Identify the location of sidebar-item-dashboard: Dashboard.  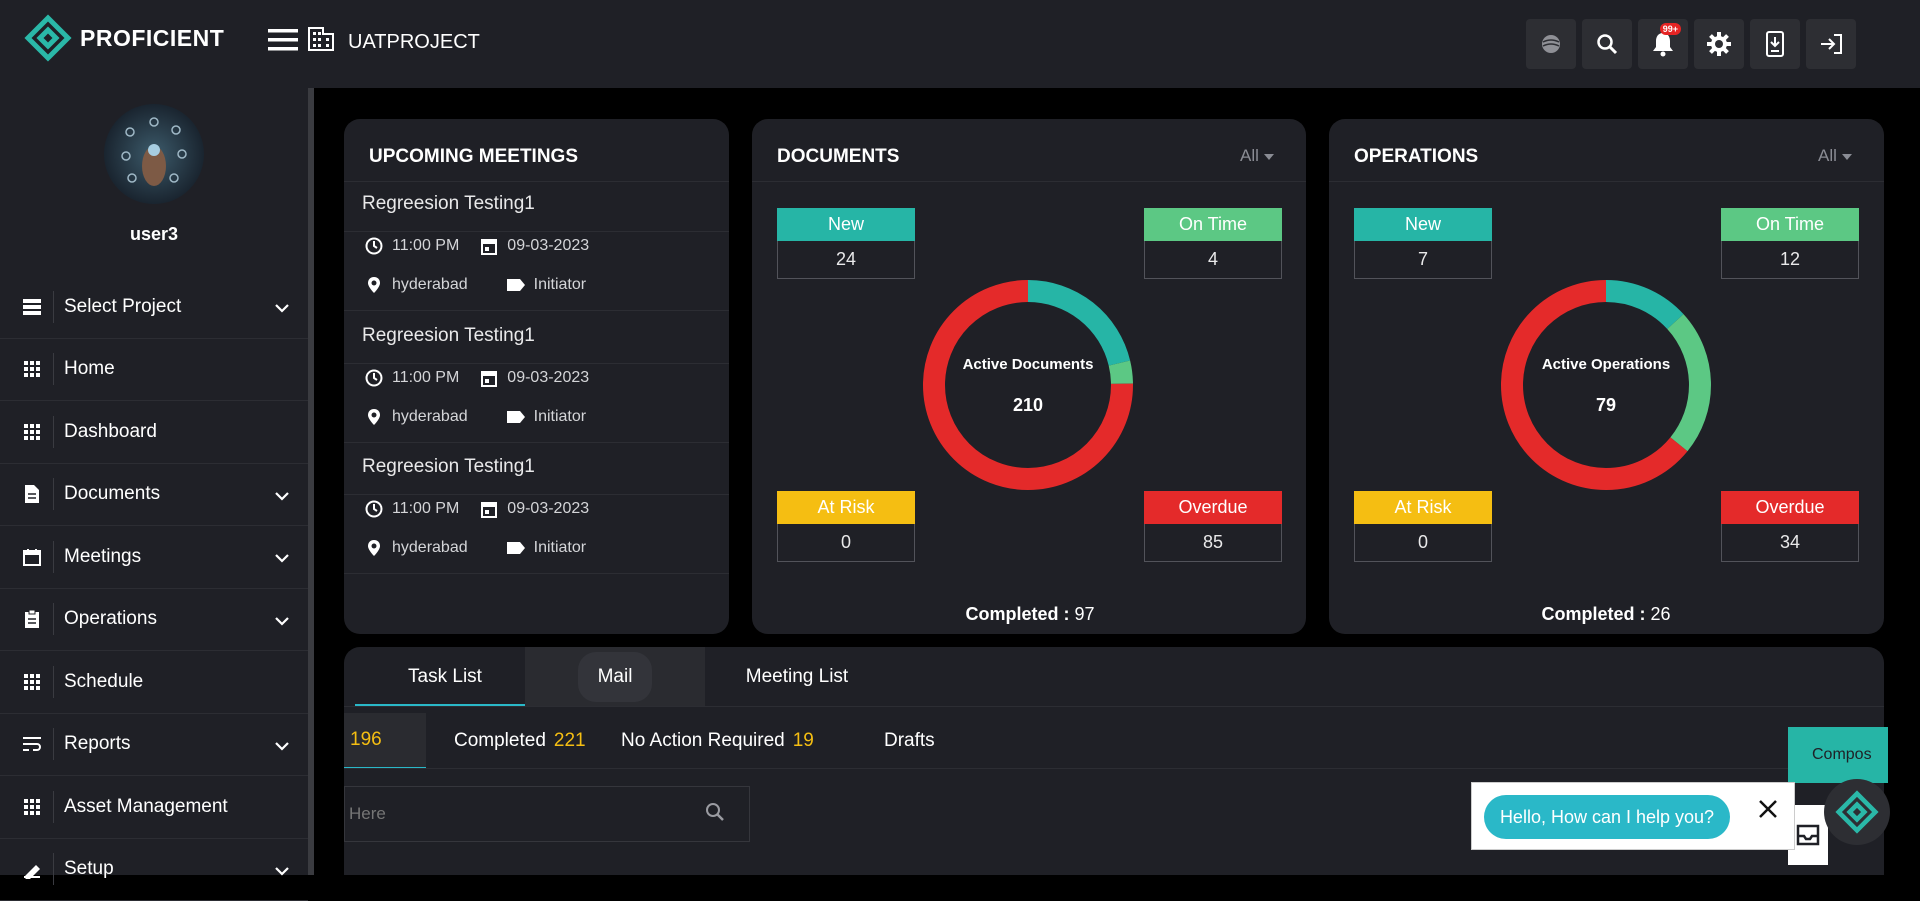
(154, 432).